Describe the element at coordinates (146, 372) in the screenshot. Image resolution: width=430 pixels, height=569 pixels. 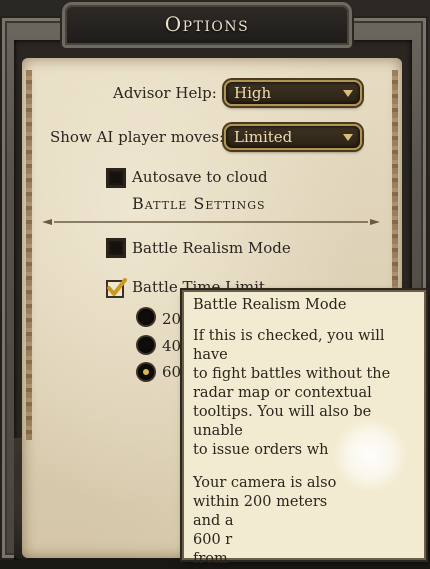
I see `time-option-60-radio` at that location.